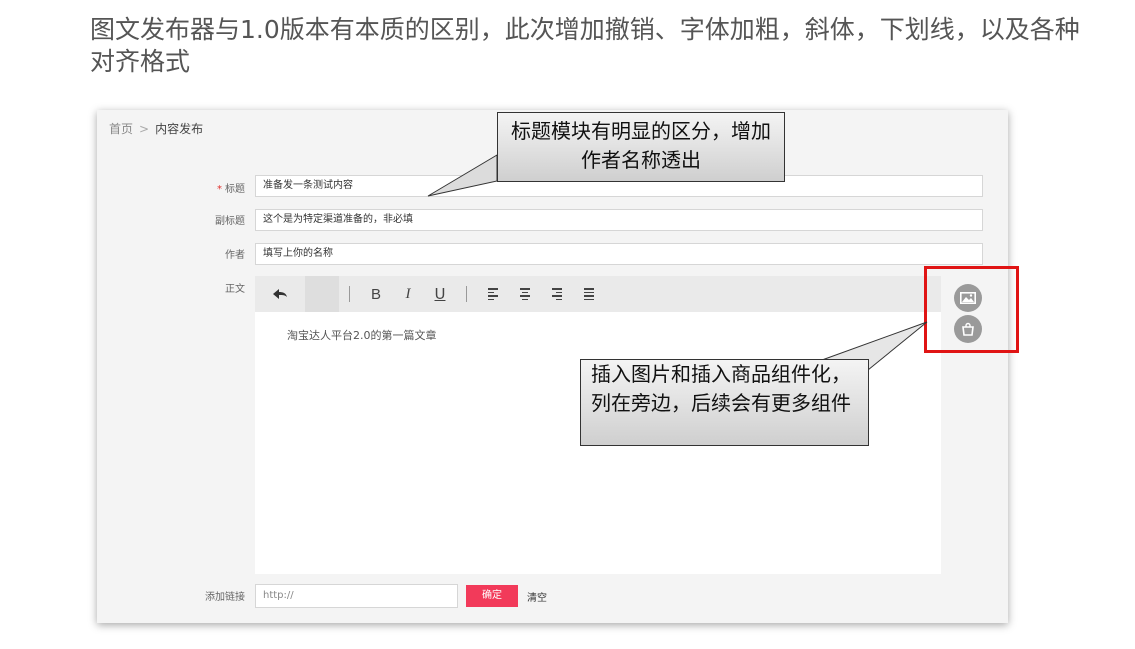 This screenshot has height=649, width=1135. Describe the element at coordinates (408, 294) in the screenshot. I see `italic-button: I` at that location.